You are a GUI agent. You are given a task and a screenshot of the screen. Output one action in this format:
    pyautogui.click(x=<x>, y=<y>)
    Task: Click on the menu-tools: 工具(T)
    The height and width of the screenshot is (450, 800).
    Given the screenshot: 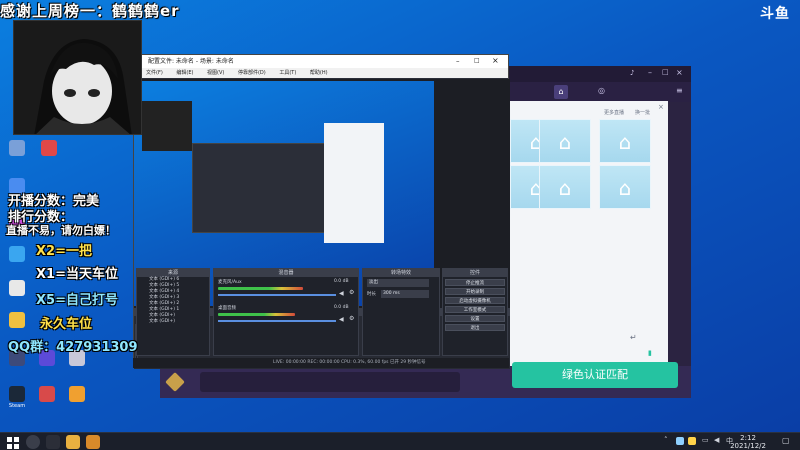 What is the action you would take?
    pyautogui.click(x=287, y=73)
    